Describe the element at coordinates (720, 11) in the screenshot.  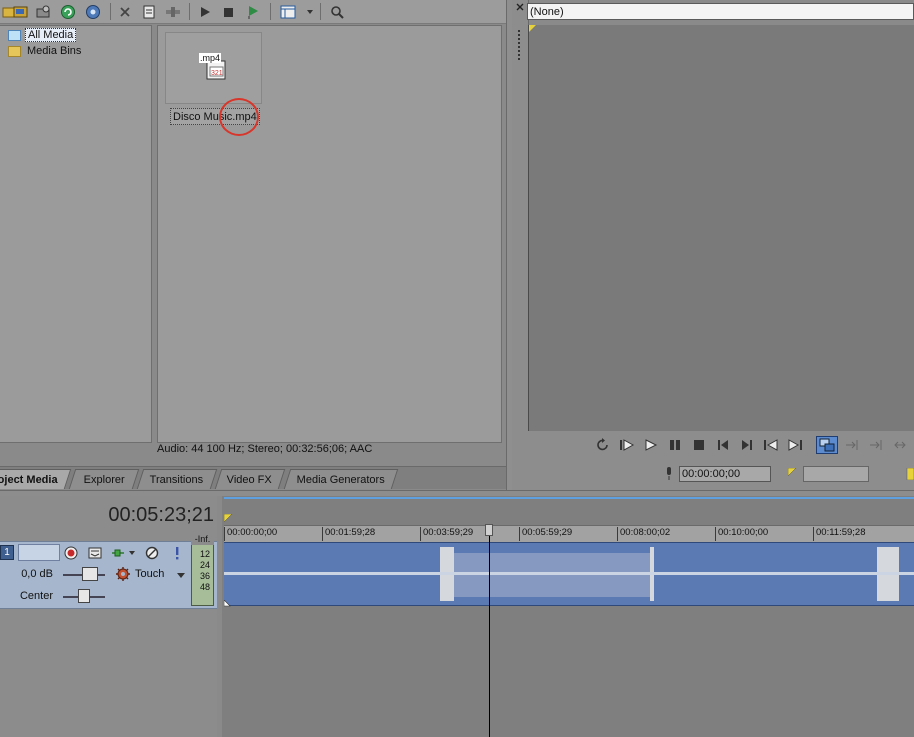
I see `preview-device-dropdown: (None)` at that location.